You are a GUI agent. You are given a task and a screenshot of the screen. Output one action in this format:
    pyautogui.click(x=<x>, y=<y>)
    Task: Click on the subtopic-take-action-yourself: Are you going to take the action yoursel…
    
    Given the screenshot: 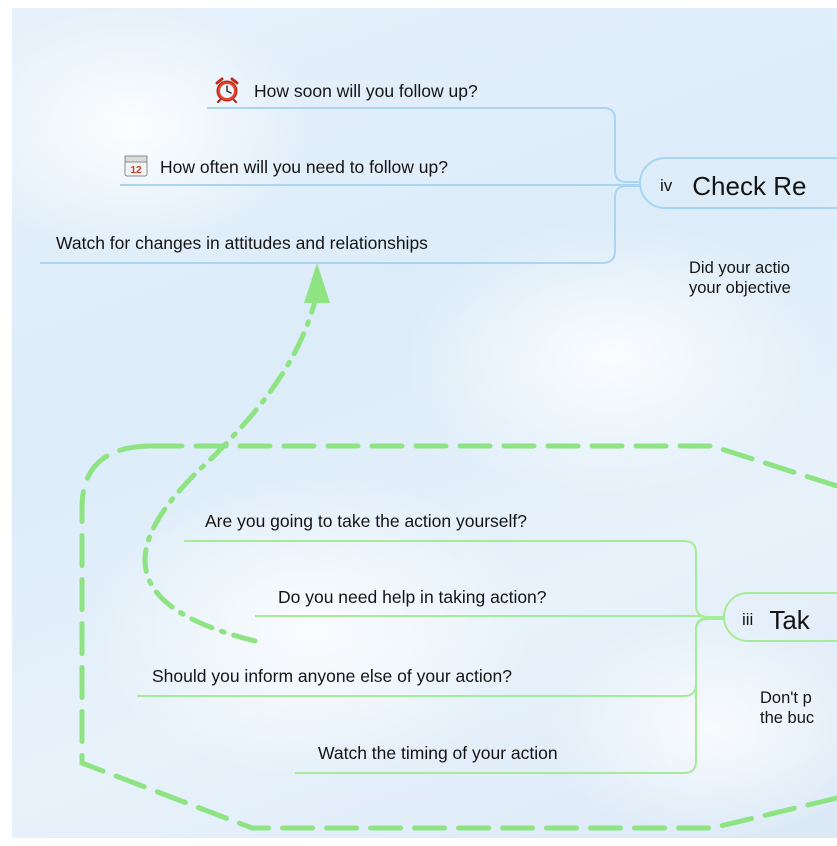 What is the action you would take?
    pyautogui.click(x=366, y=521)
    